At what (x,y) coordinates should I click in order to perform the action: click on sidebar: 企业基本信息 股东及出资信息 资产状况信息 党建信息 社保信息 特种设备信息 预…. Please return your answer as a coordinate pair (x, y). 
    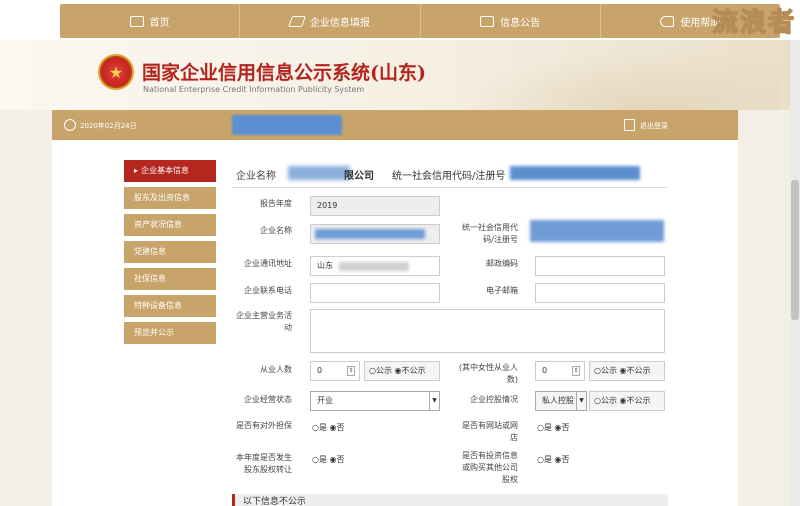
    Looking at the image, I should click on (170, 254).